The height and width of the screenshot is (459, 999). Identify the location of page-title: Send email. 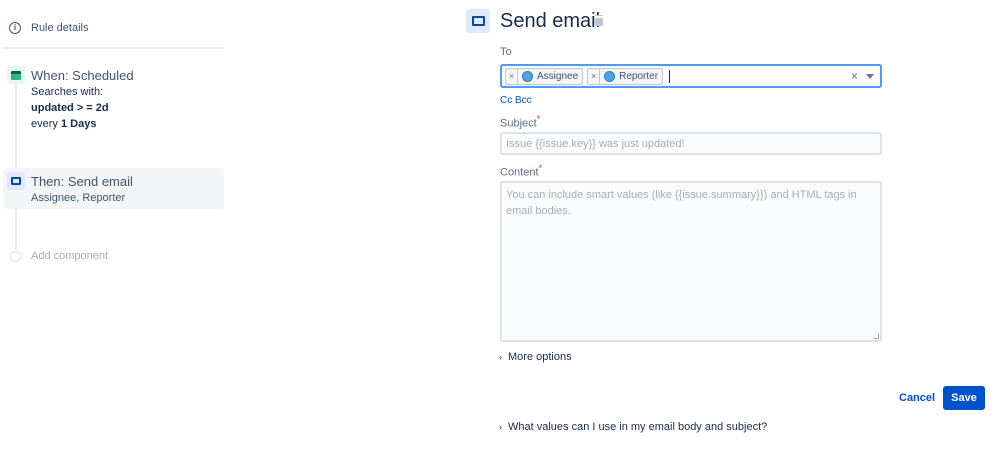
(550, 21).